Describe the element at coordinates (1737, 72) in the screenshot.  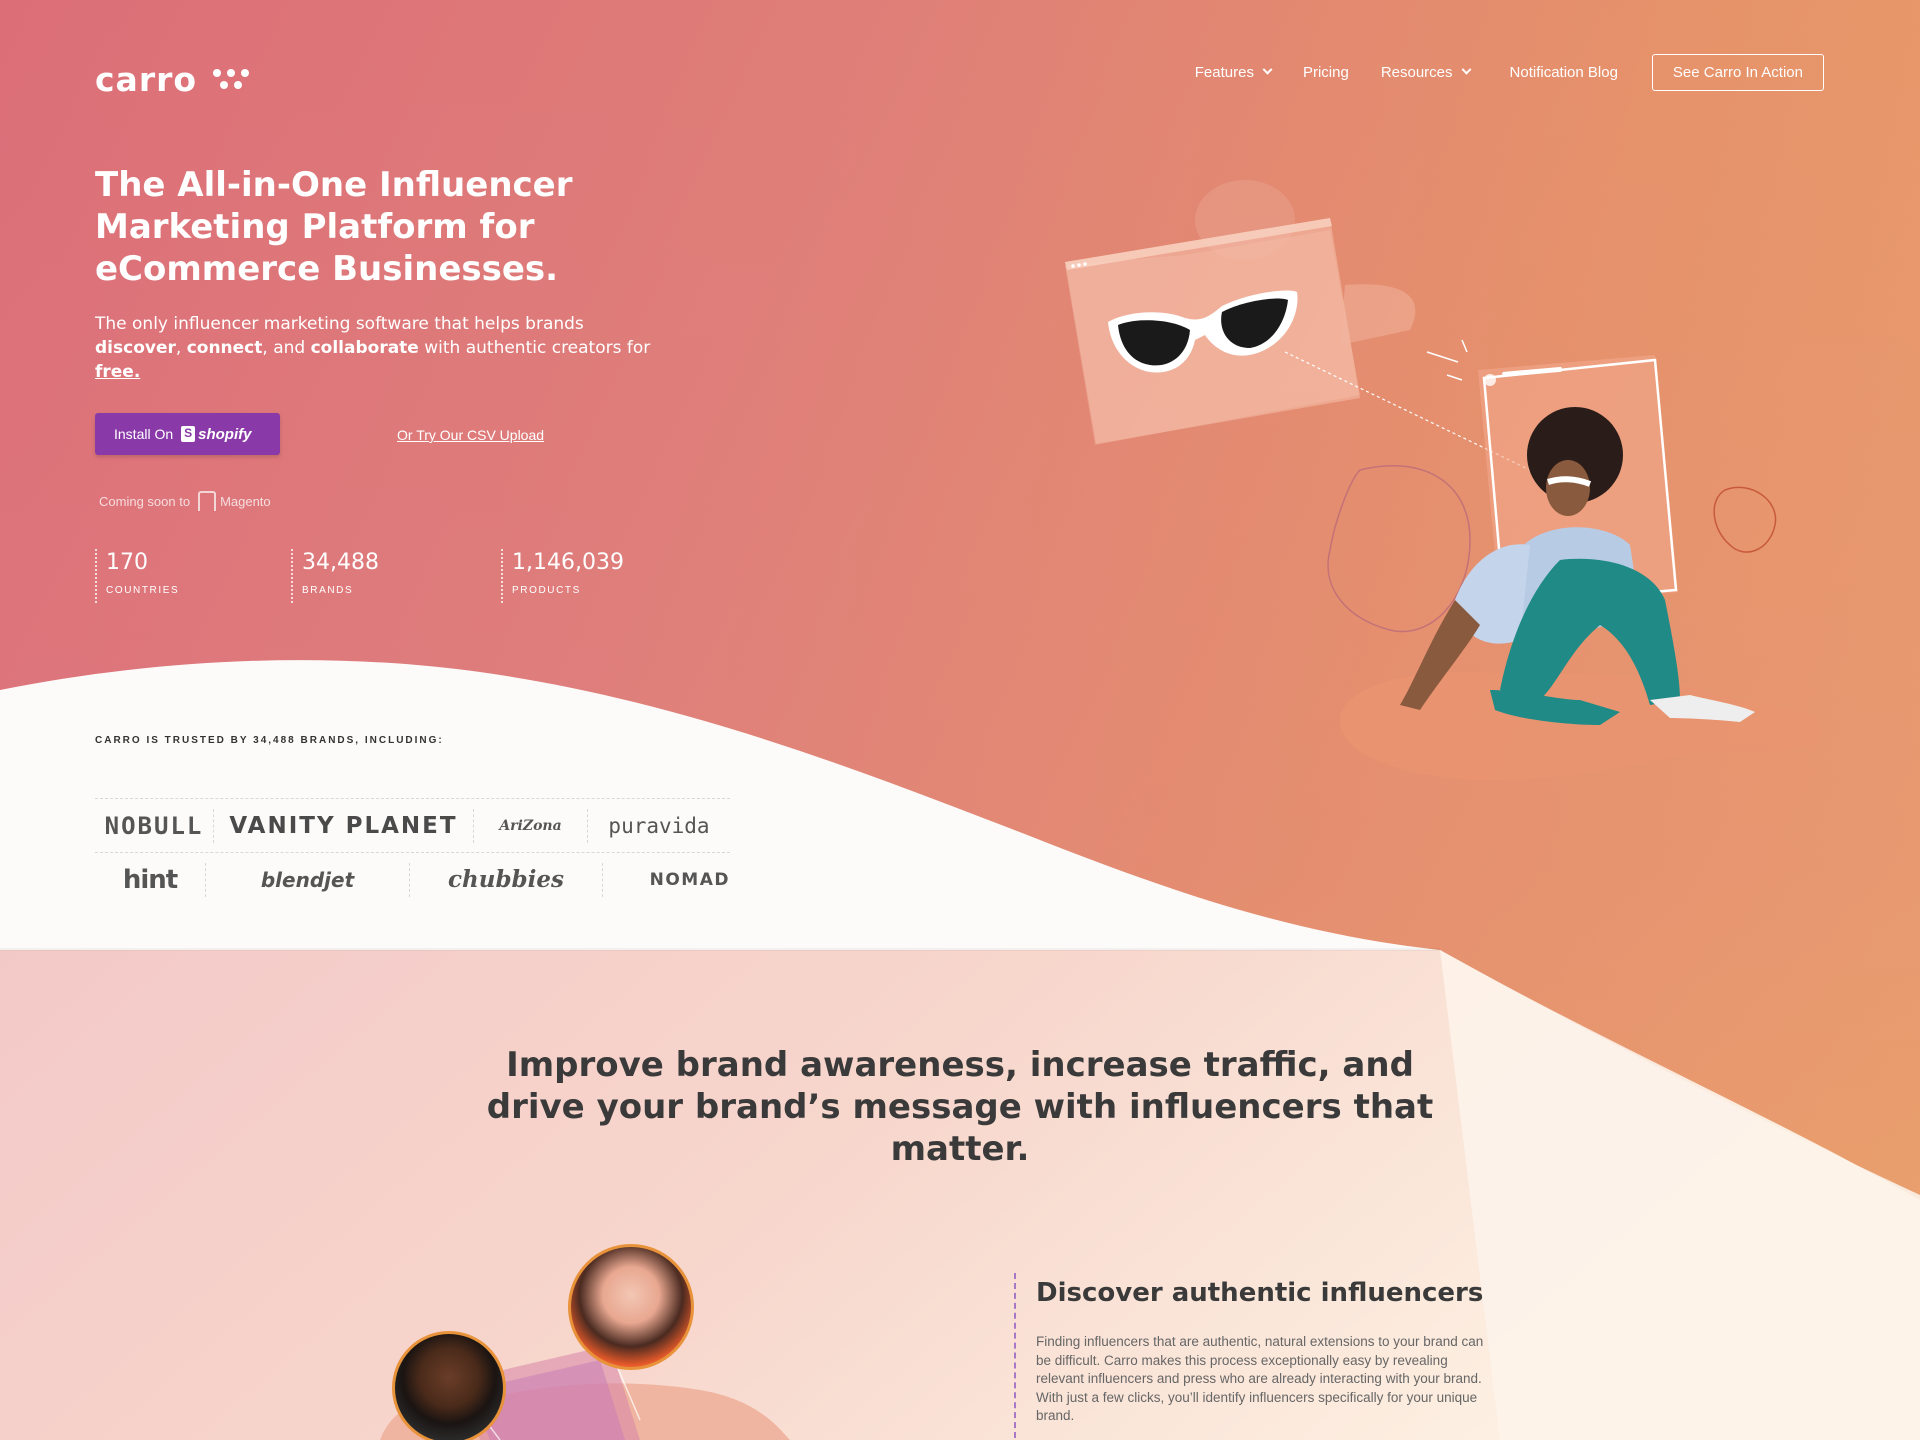
I see `see-carro-in-action-button: See Carro In Action` at that location.